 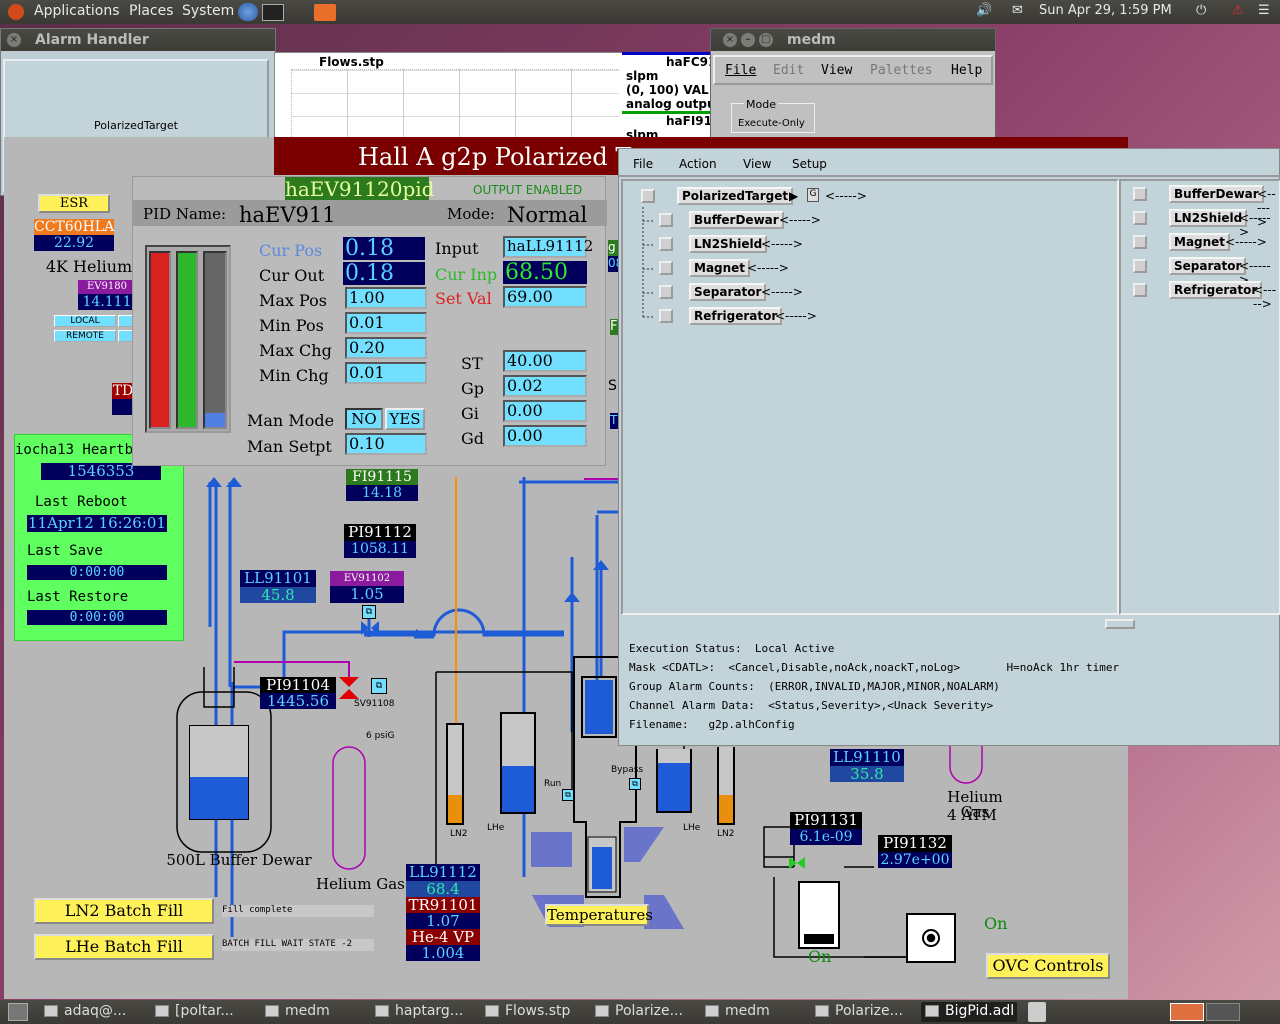 What do you see at coordinates (836, 70) in the screenshot?
I see `medm-menu-view: View` at bounding box center [836, 70].